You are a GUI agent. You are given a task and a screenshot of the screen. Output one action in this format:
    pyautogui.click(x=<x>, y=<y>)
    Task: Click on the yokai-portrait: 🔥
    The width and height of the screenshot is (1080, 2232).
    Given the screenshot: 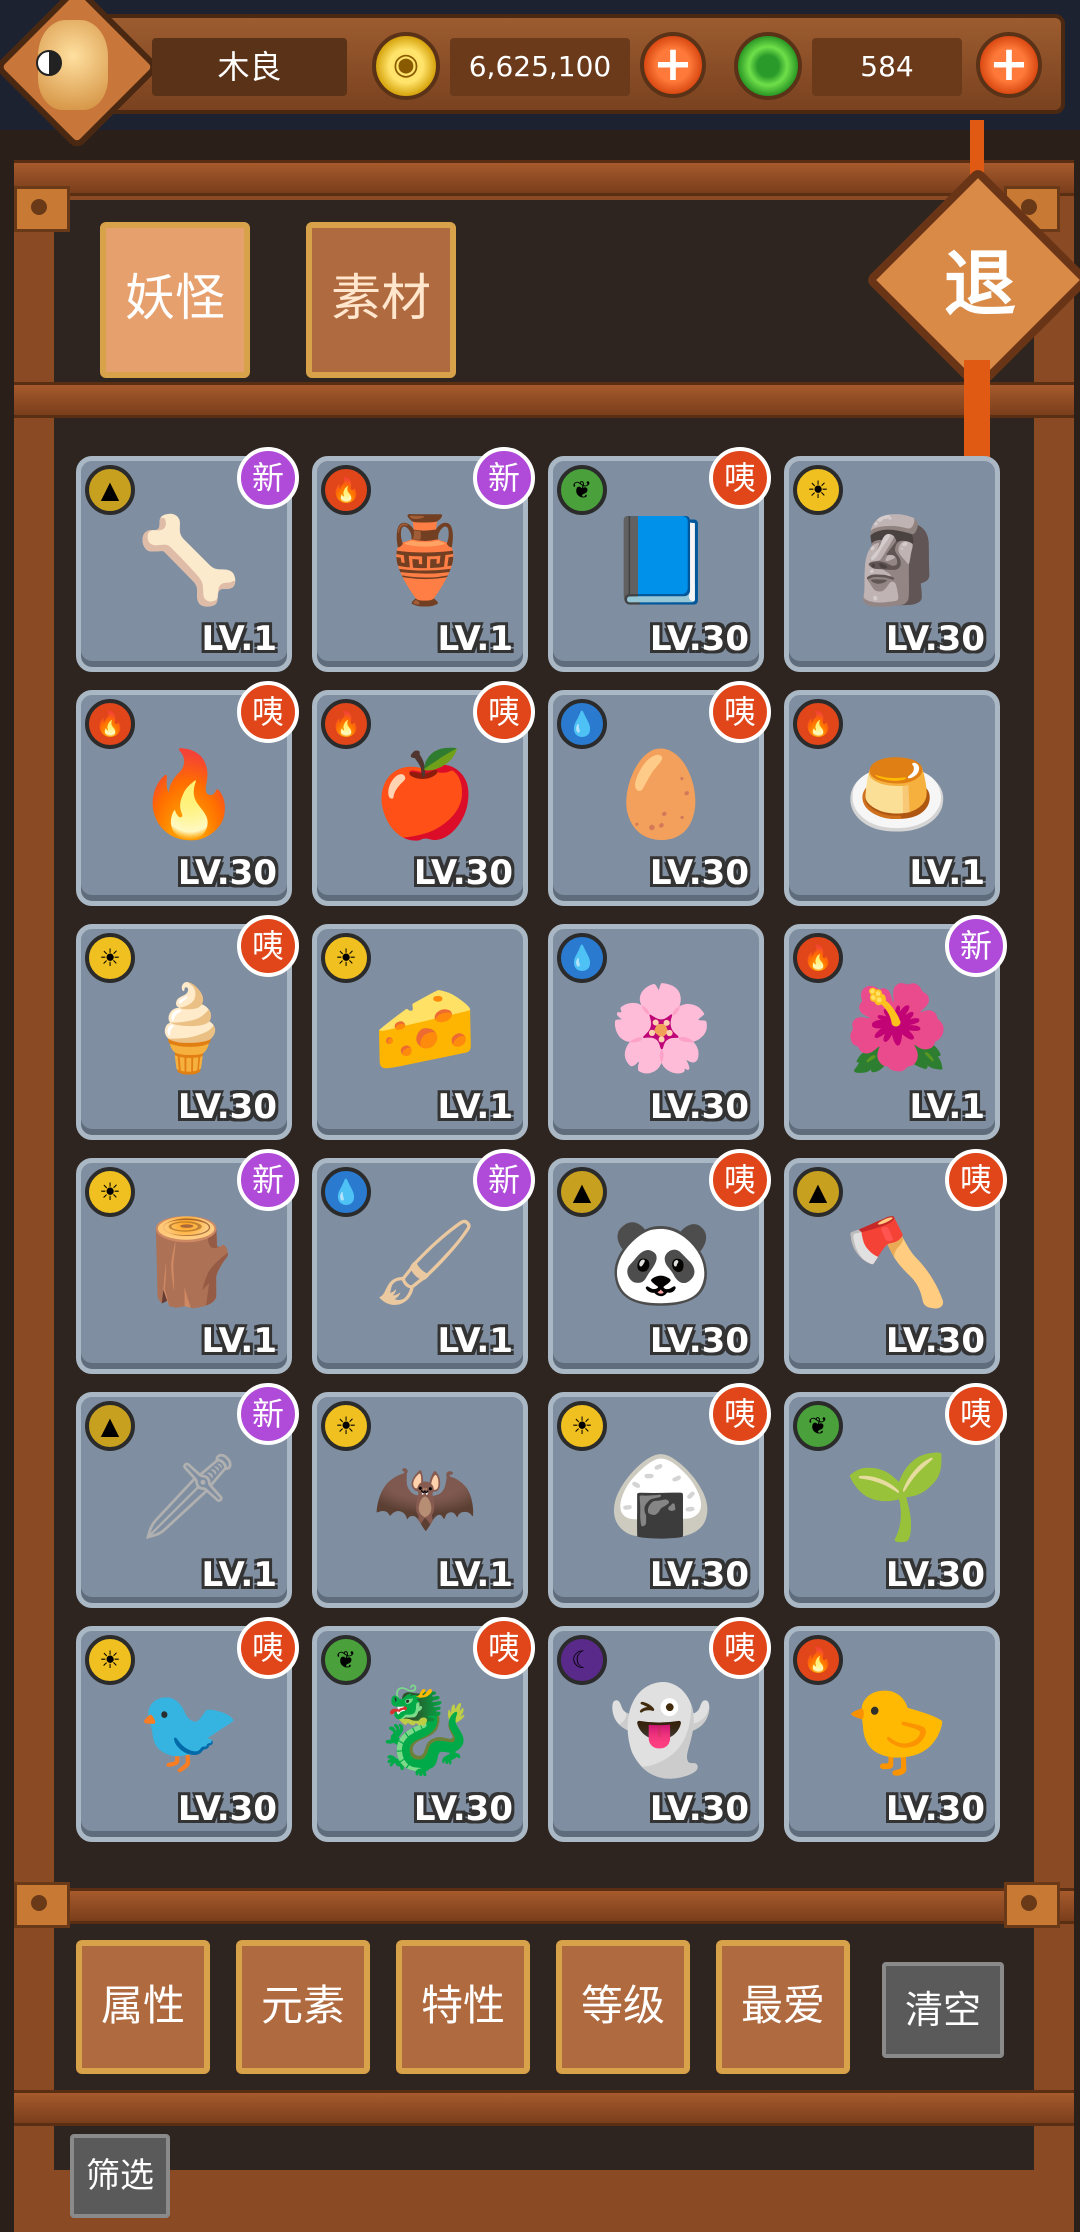 What is the action you would take?
    pyautogui.click(x=189, y=793)
    